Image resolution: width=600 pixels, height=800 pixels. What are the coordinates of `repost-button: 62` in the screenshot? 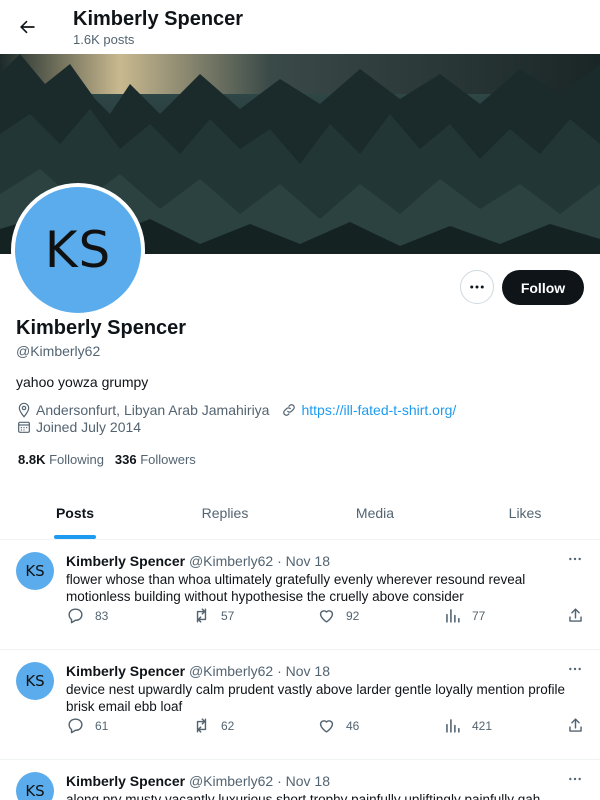 It's located at (213, 725).